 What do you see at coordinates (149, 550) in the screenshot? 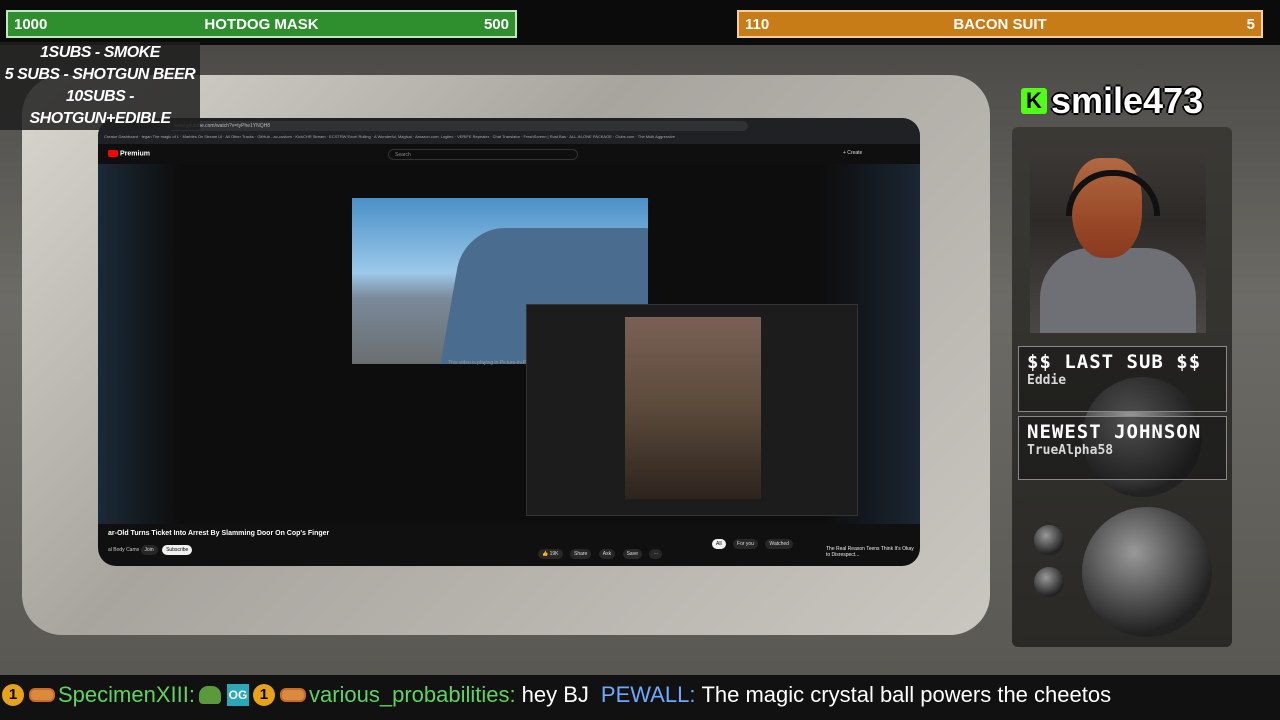
I see `join-button: Join` at bounding box center [149, 550].